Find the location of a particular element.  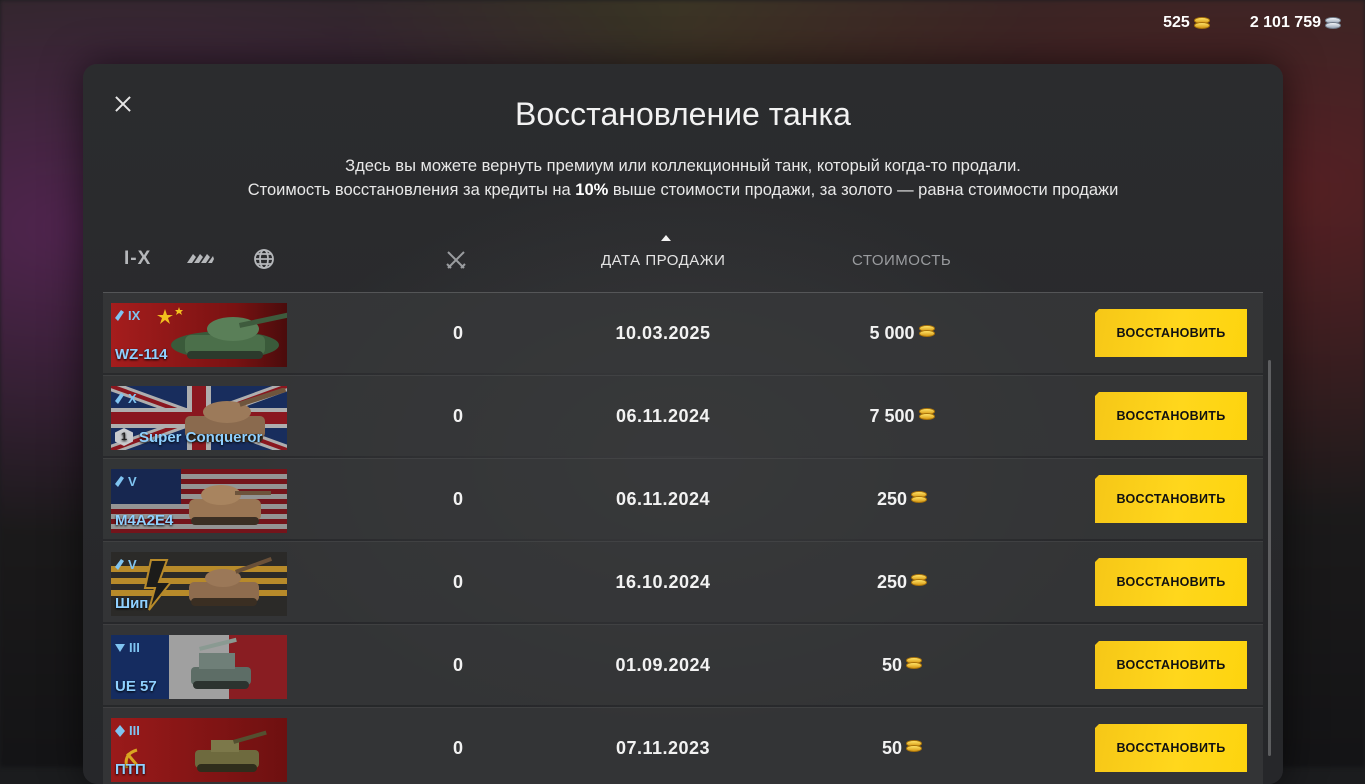

dialog-title: Восстановление танка is located at coordinates (683, 114).